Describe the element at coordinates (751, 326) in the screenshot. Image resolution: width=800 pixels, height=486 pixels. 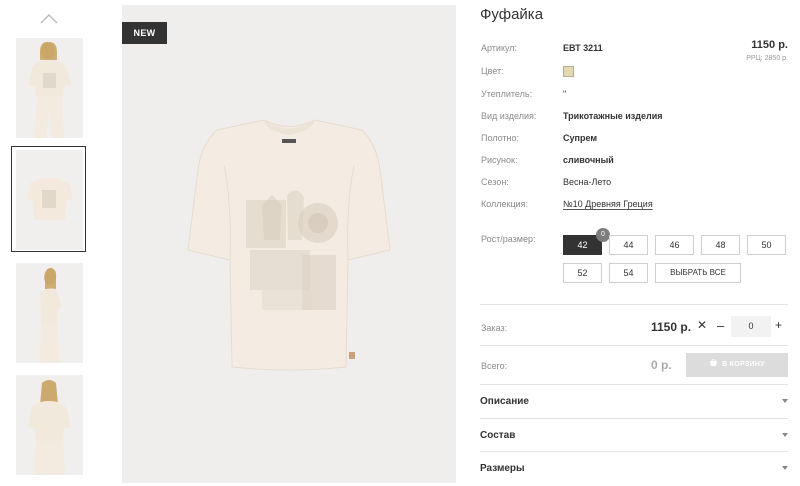
I see `quantity-input: 0` at that location.